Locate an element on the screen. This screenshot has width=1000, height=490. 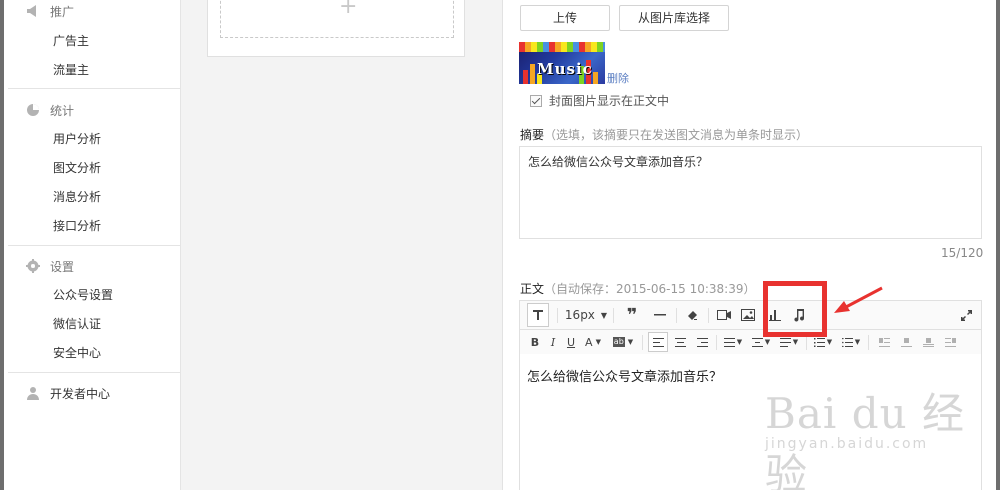
watermark-main-text: Bai du 经验 is located at coordinates (865, 439).